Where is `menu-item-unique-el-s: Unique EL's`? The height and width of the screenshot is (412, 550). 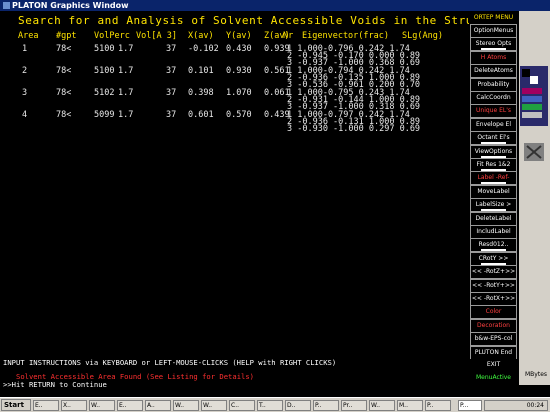 menu-item-unique-el-s: Unique EL's is located at coordinates (493, 111).